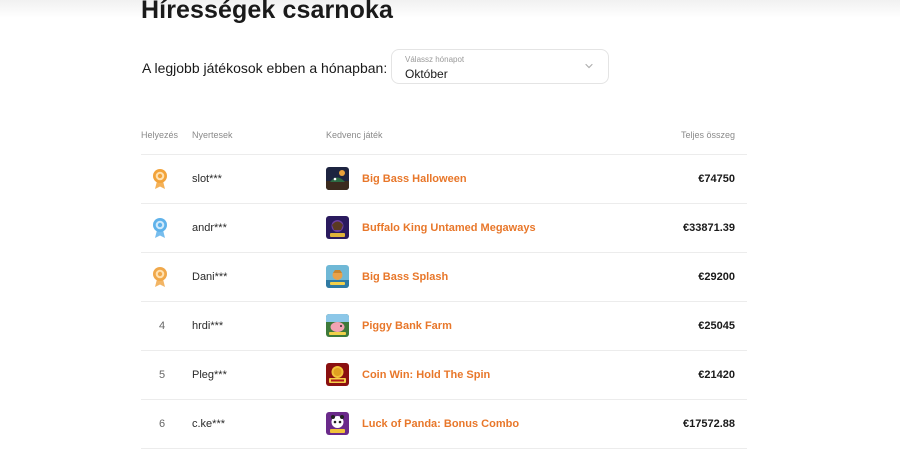  I want to click on month-select: Válassz hónapot Október, so click(500, 66).